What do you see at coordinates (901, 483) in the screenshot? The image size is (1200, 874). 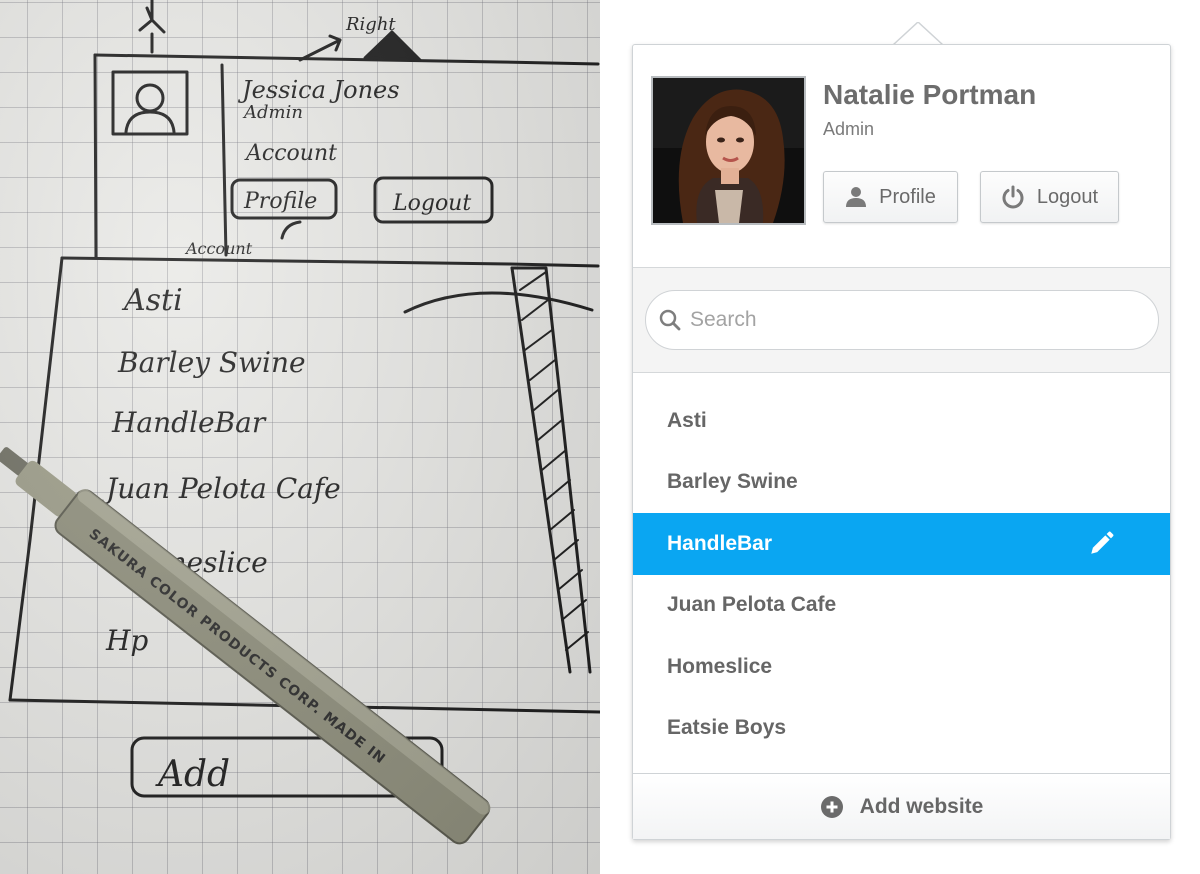 I see `website-item-barley-swine: Barley Swine` at bounding box center [901, 483].